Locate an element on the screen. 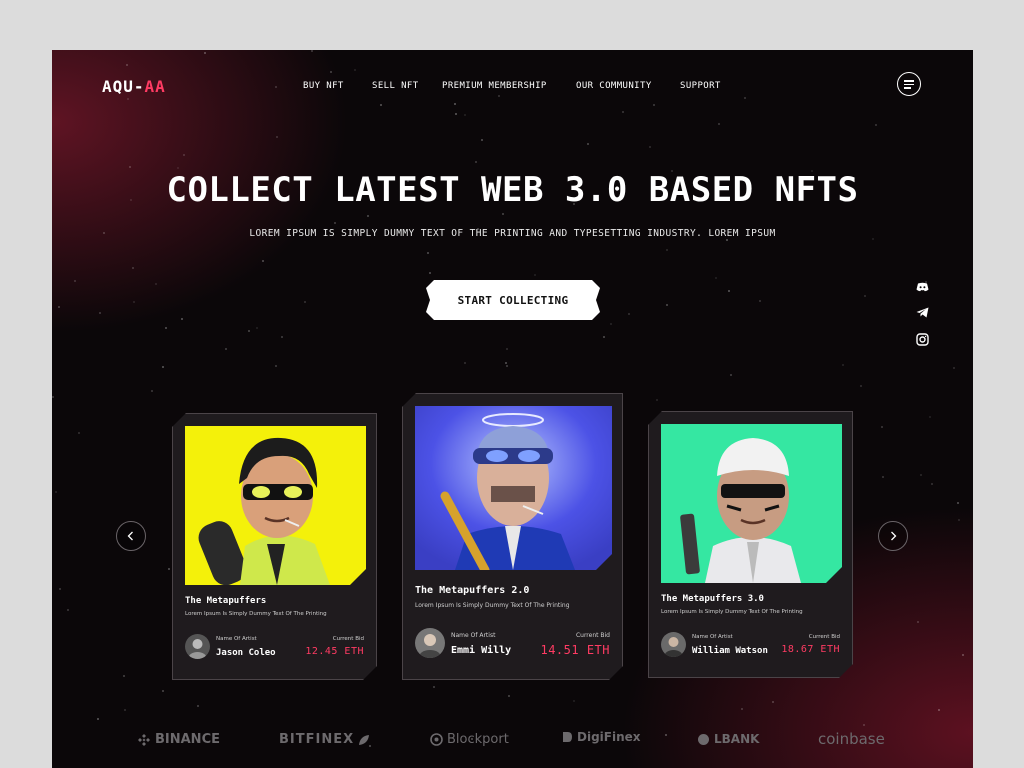  partner-name: Blockport is located at coordinates (478, 739).